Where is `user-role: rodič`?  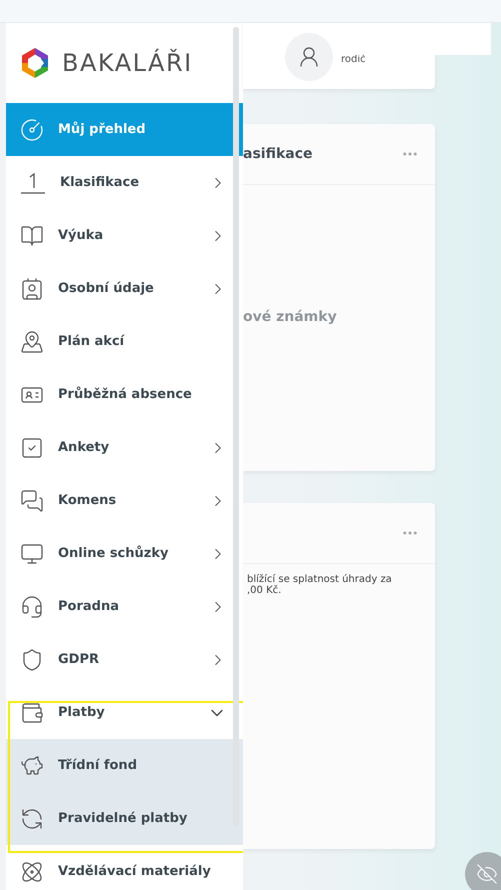 user-role: rodič is located at coordinates (353, 59).